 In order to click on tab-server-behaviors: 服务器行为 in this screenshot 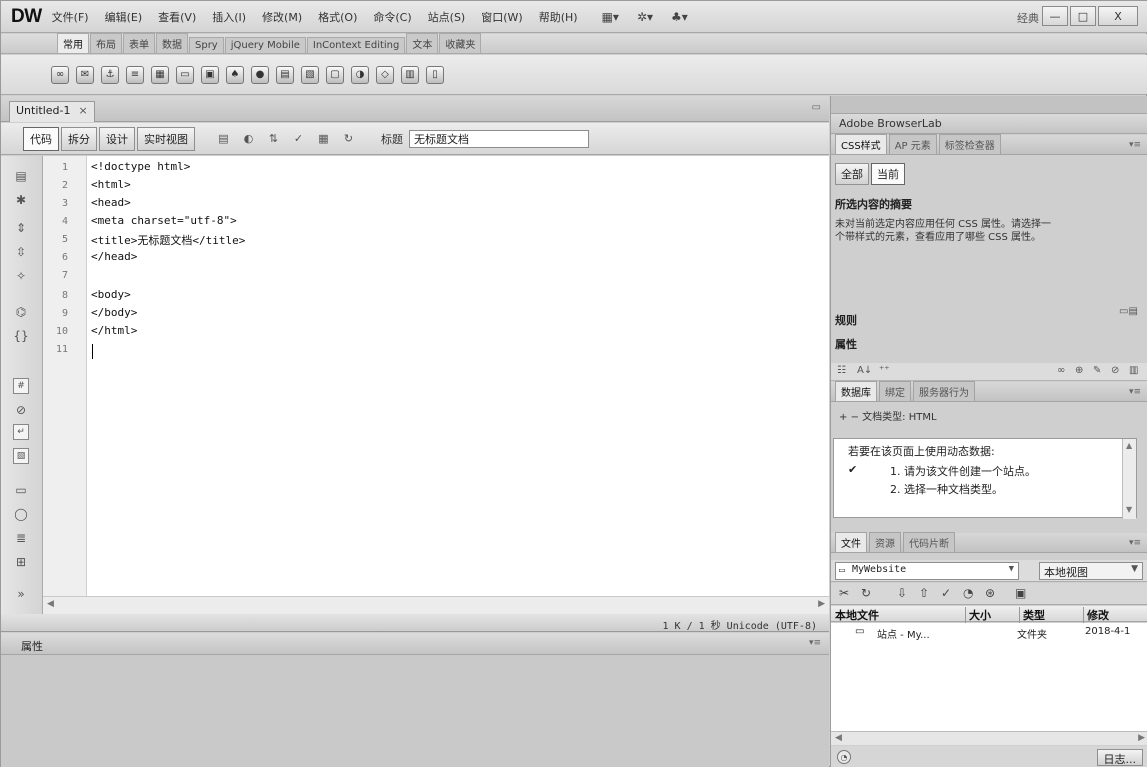, I will do `click(944, 391)`.